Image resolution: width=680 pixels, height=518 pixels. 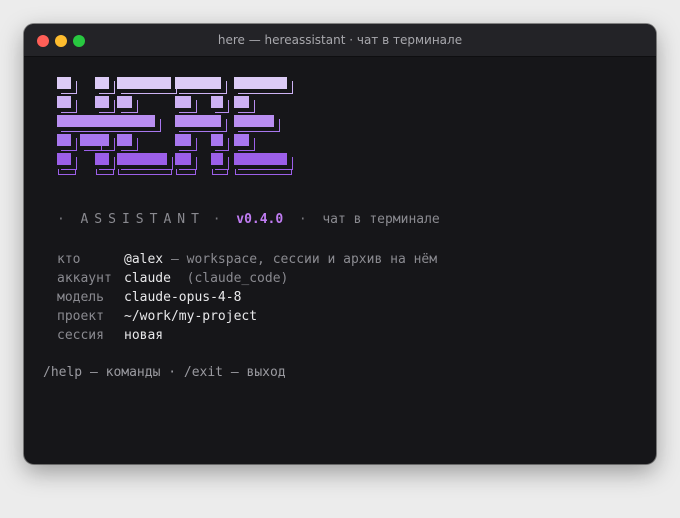 I want to click on window-title: here — hereassistant · чат в терминале, so click(x=340, y=40).